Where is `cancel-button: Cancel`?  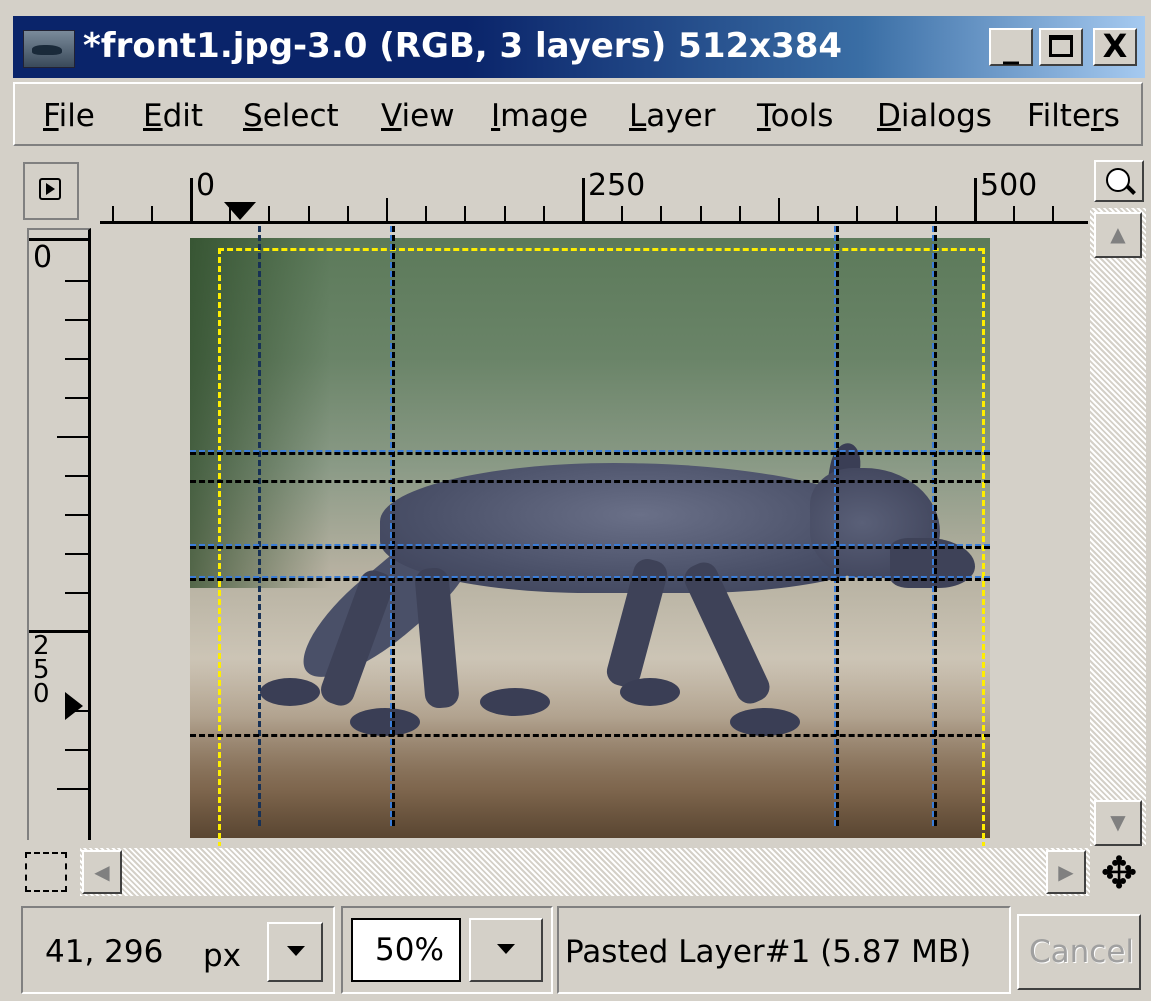
cancel-button: Cancel is located at coordinates (1079, 952).